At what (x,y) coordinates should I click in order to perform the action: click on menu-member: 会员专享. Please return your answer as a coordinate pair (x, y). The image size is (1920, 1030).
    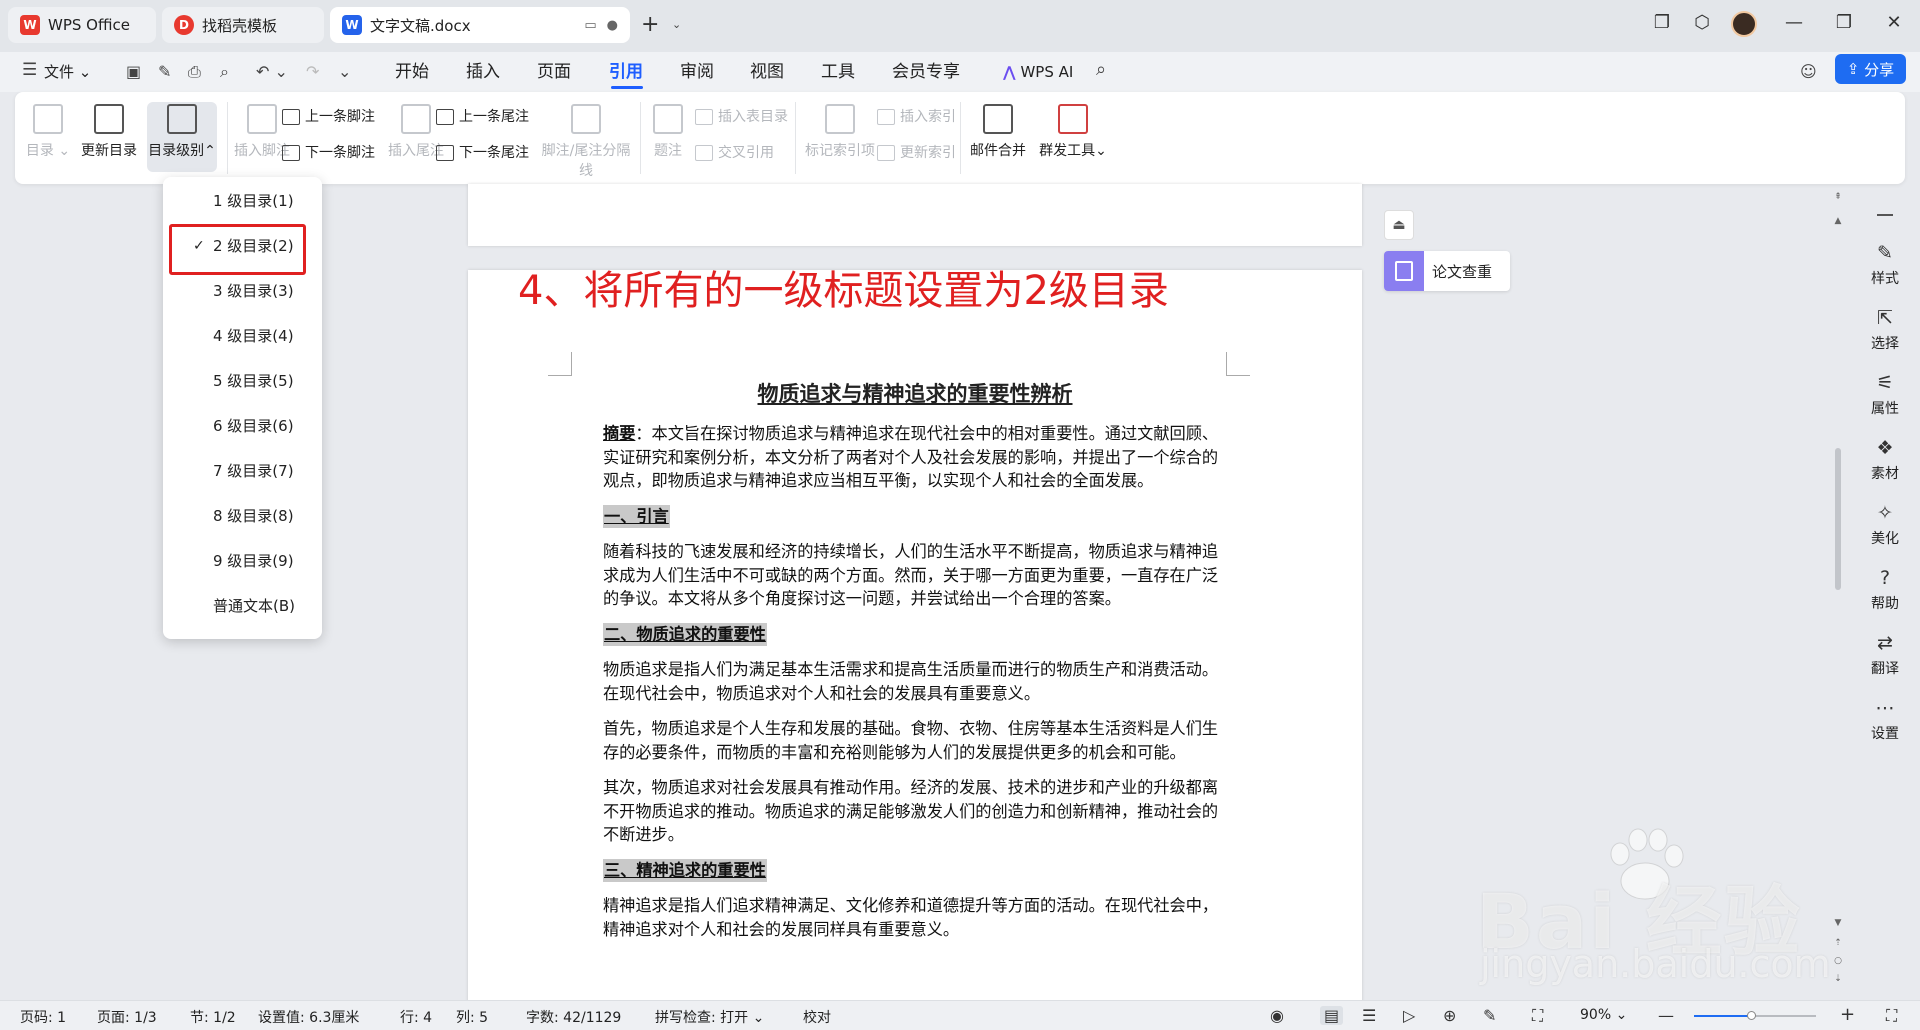
    Looking at the image, I should click on (926, 72).